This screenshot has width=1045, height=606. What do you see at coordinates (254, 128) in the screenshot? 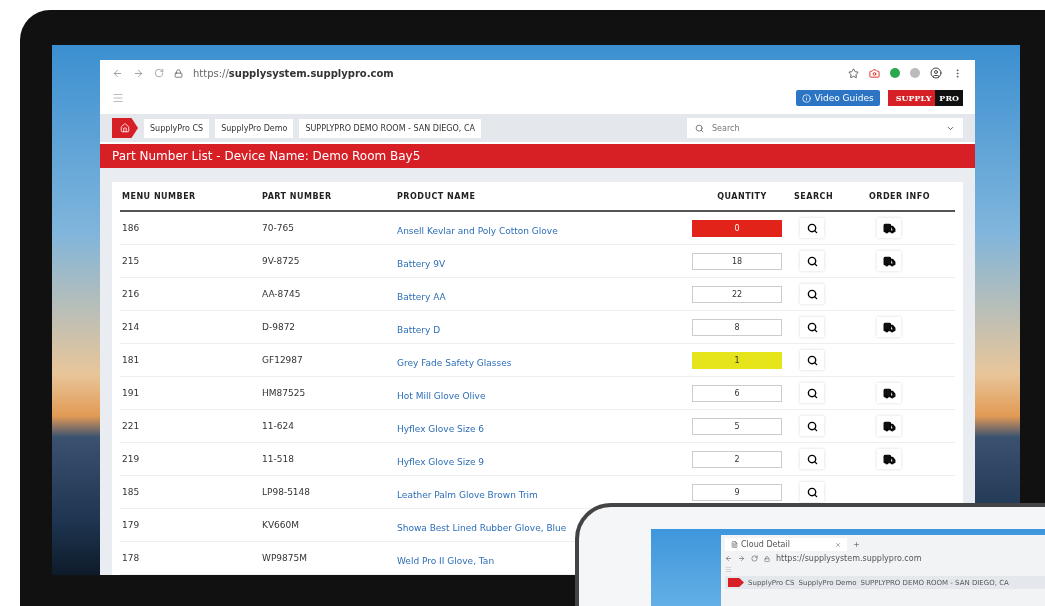
I see `breadcrumb-link: SupplyPro Demo` at bounding box center [254, 128].